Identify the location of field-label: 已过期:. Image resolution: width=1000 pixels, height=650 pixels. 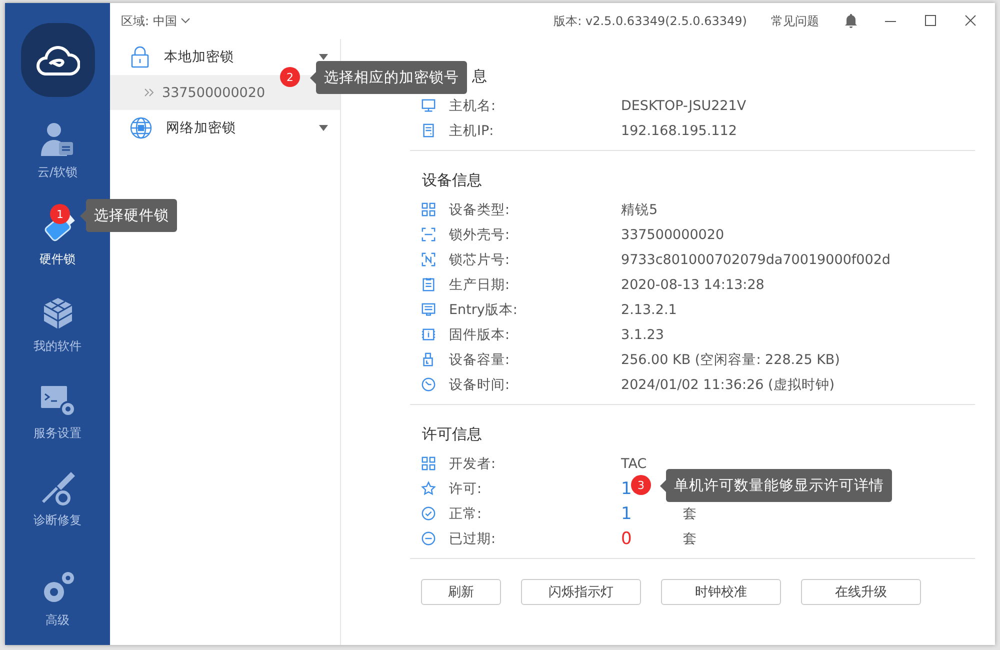
(473, 539).